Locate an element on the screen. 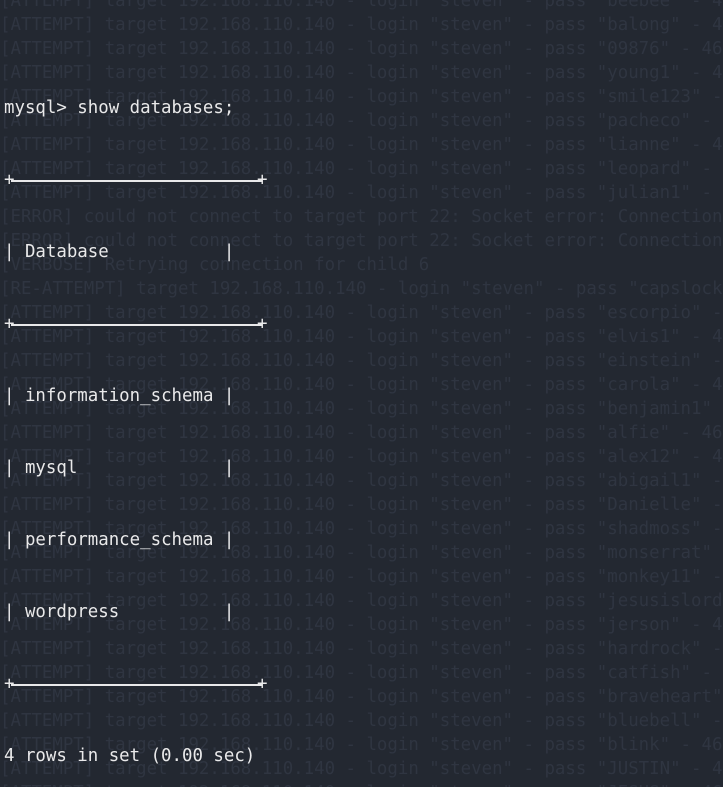  databases-table-row: | wordpress | is located at coordinates (119, 612).